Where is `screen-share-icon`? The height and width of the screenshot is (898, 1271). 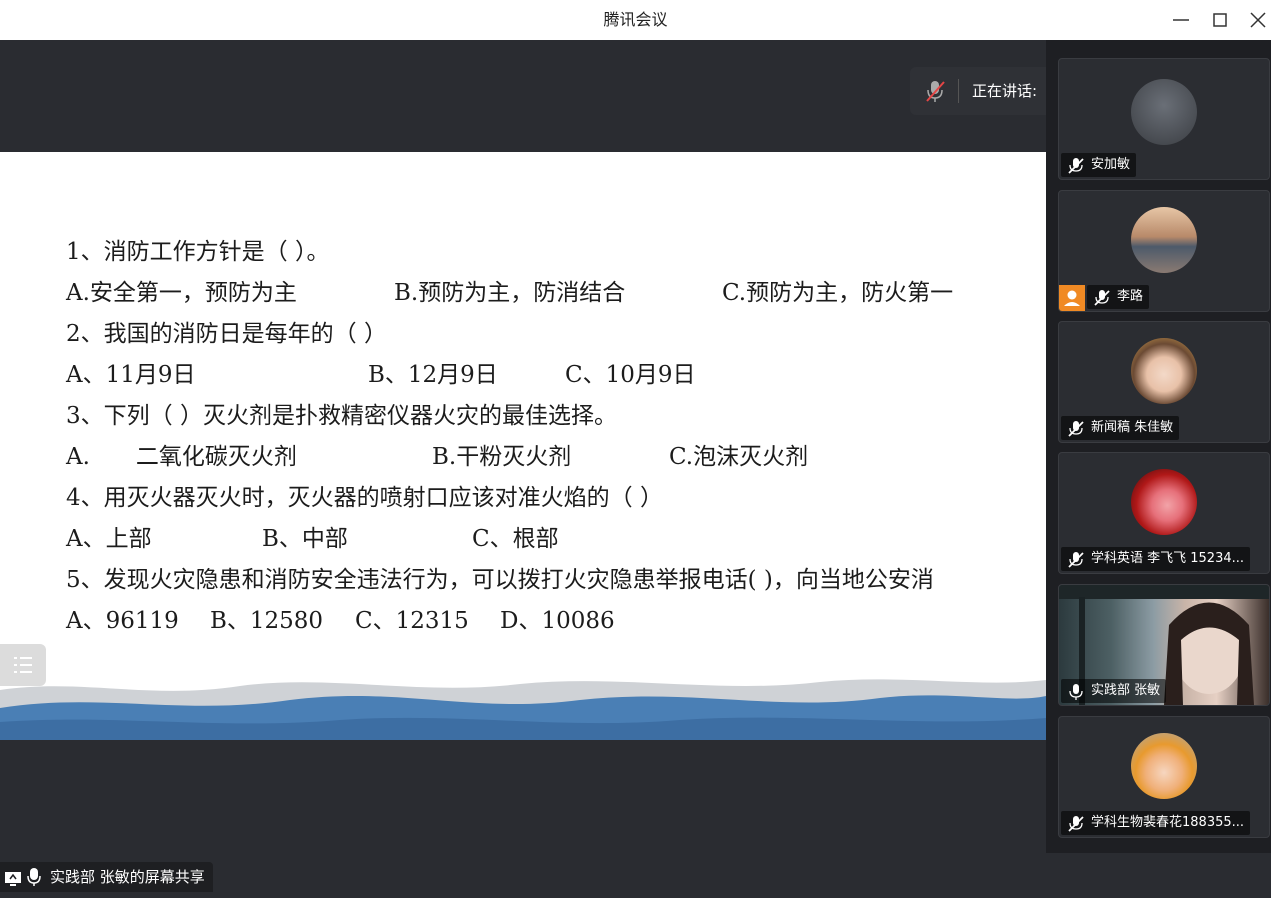 screen-share-icon is located at coordinates (13, 883).